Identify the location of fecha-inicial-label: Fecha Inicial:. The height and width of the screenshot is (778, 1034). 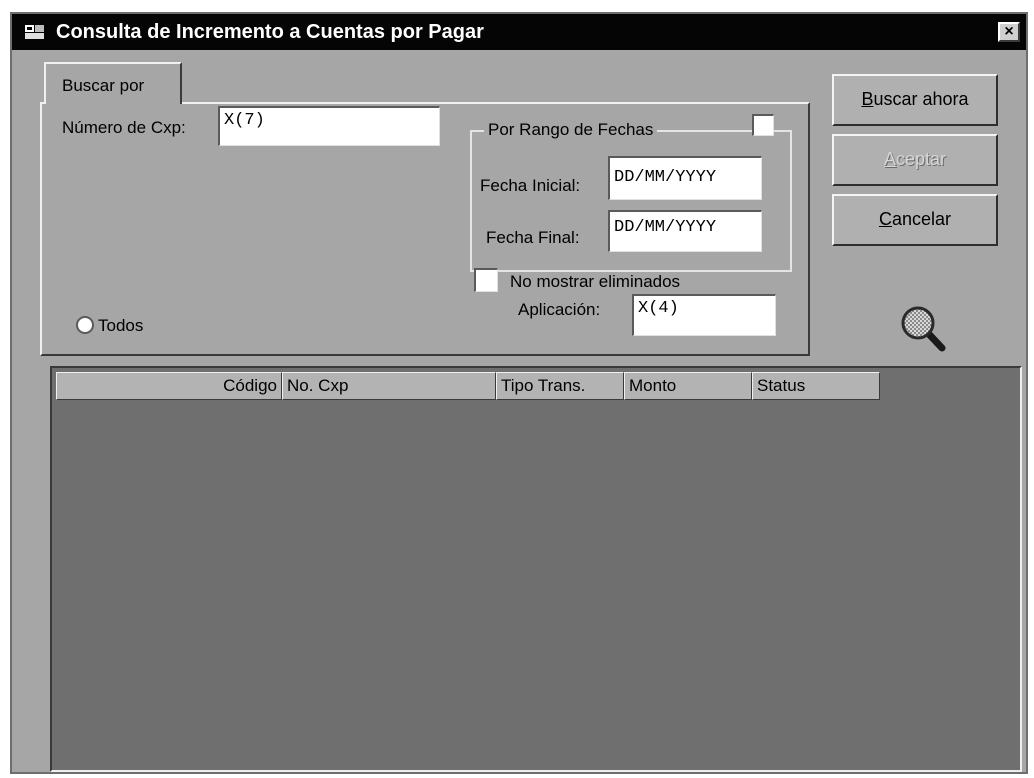
(530, 185).